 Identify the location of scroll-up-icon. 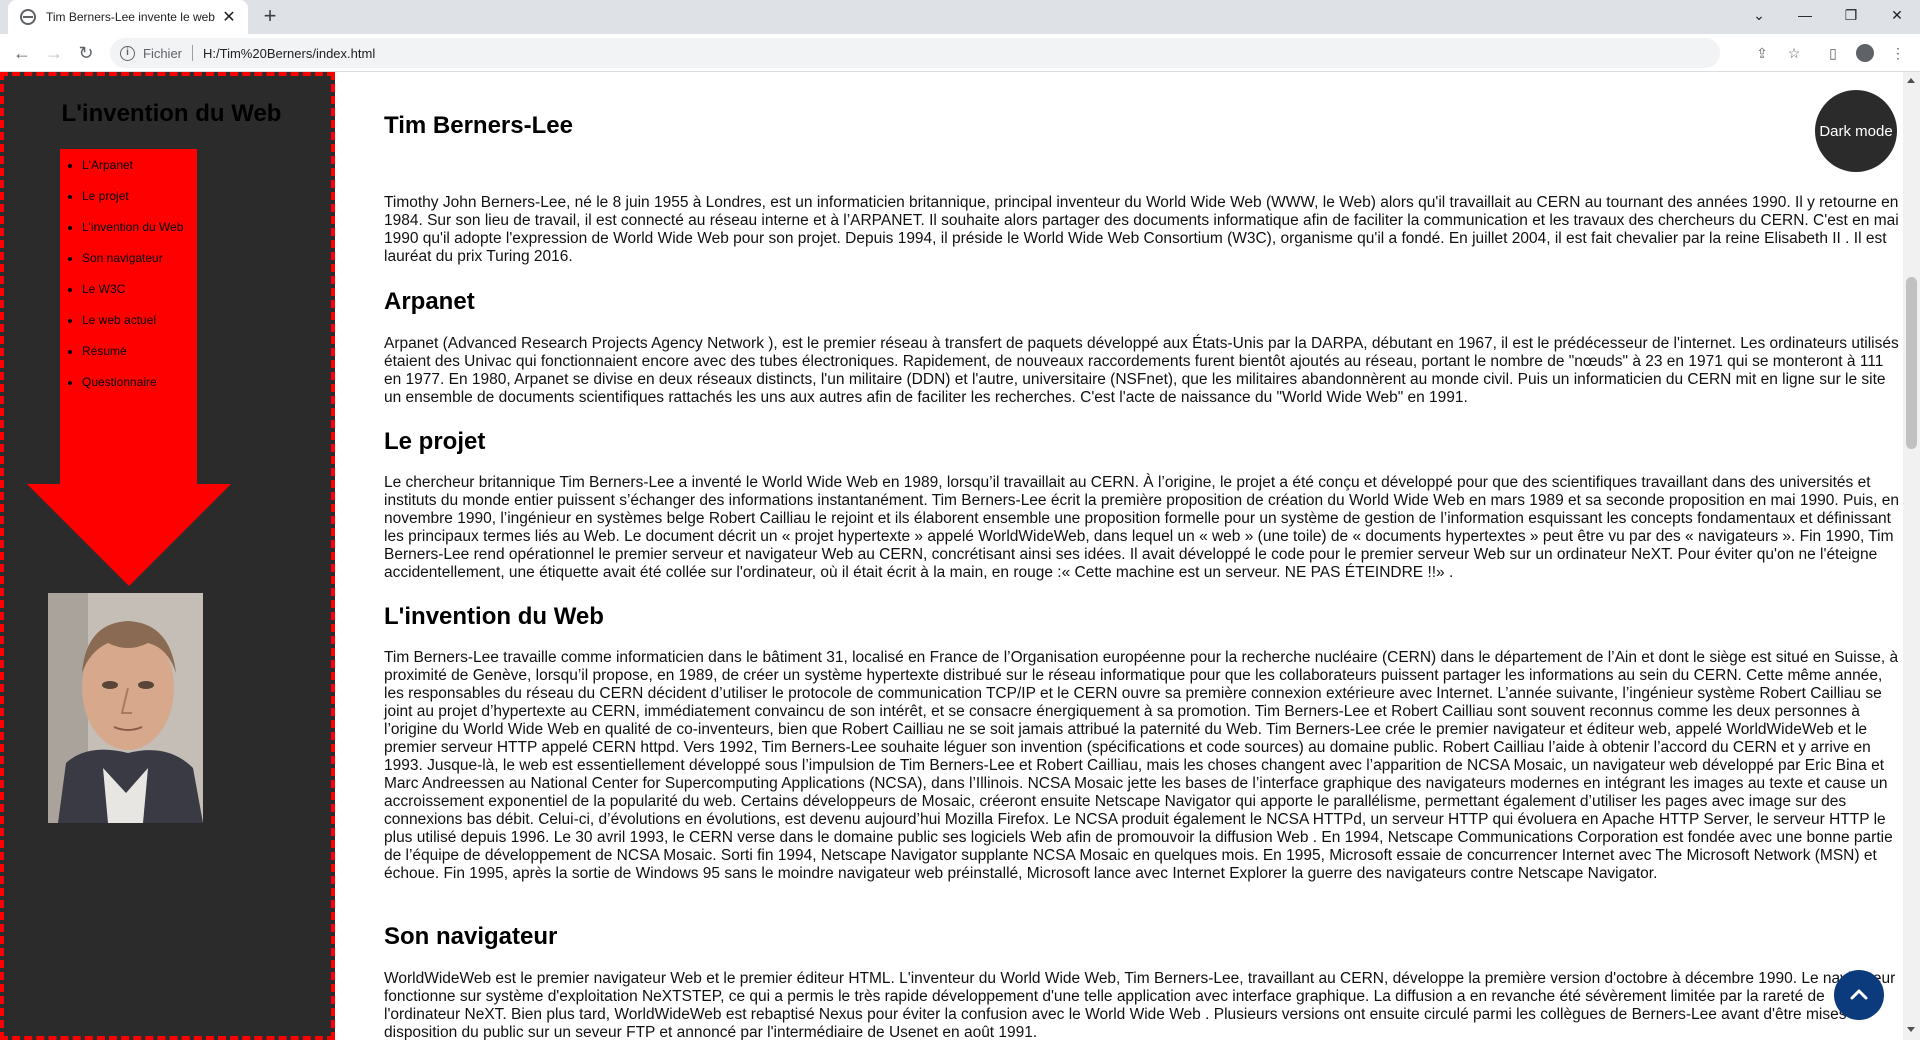
(1911, 80).